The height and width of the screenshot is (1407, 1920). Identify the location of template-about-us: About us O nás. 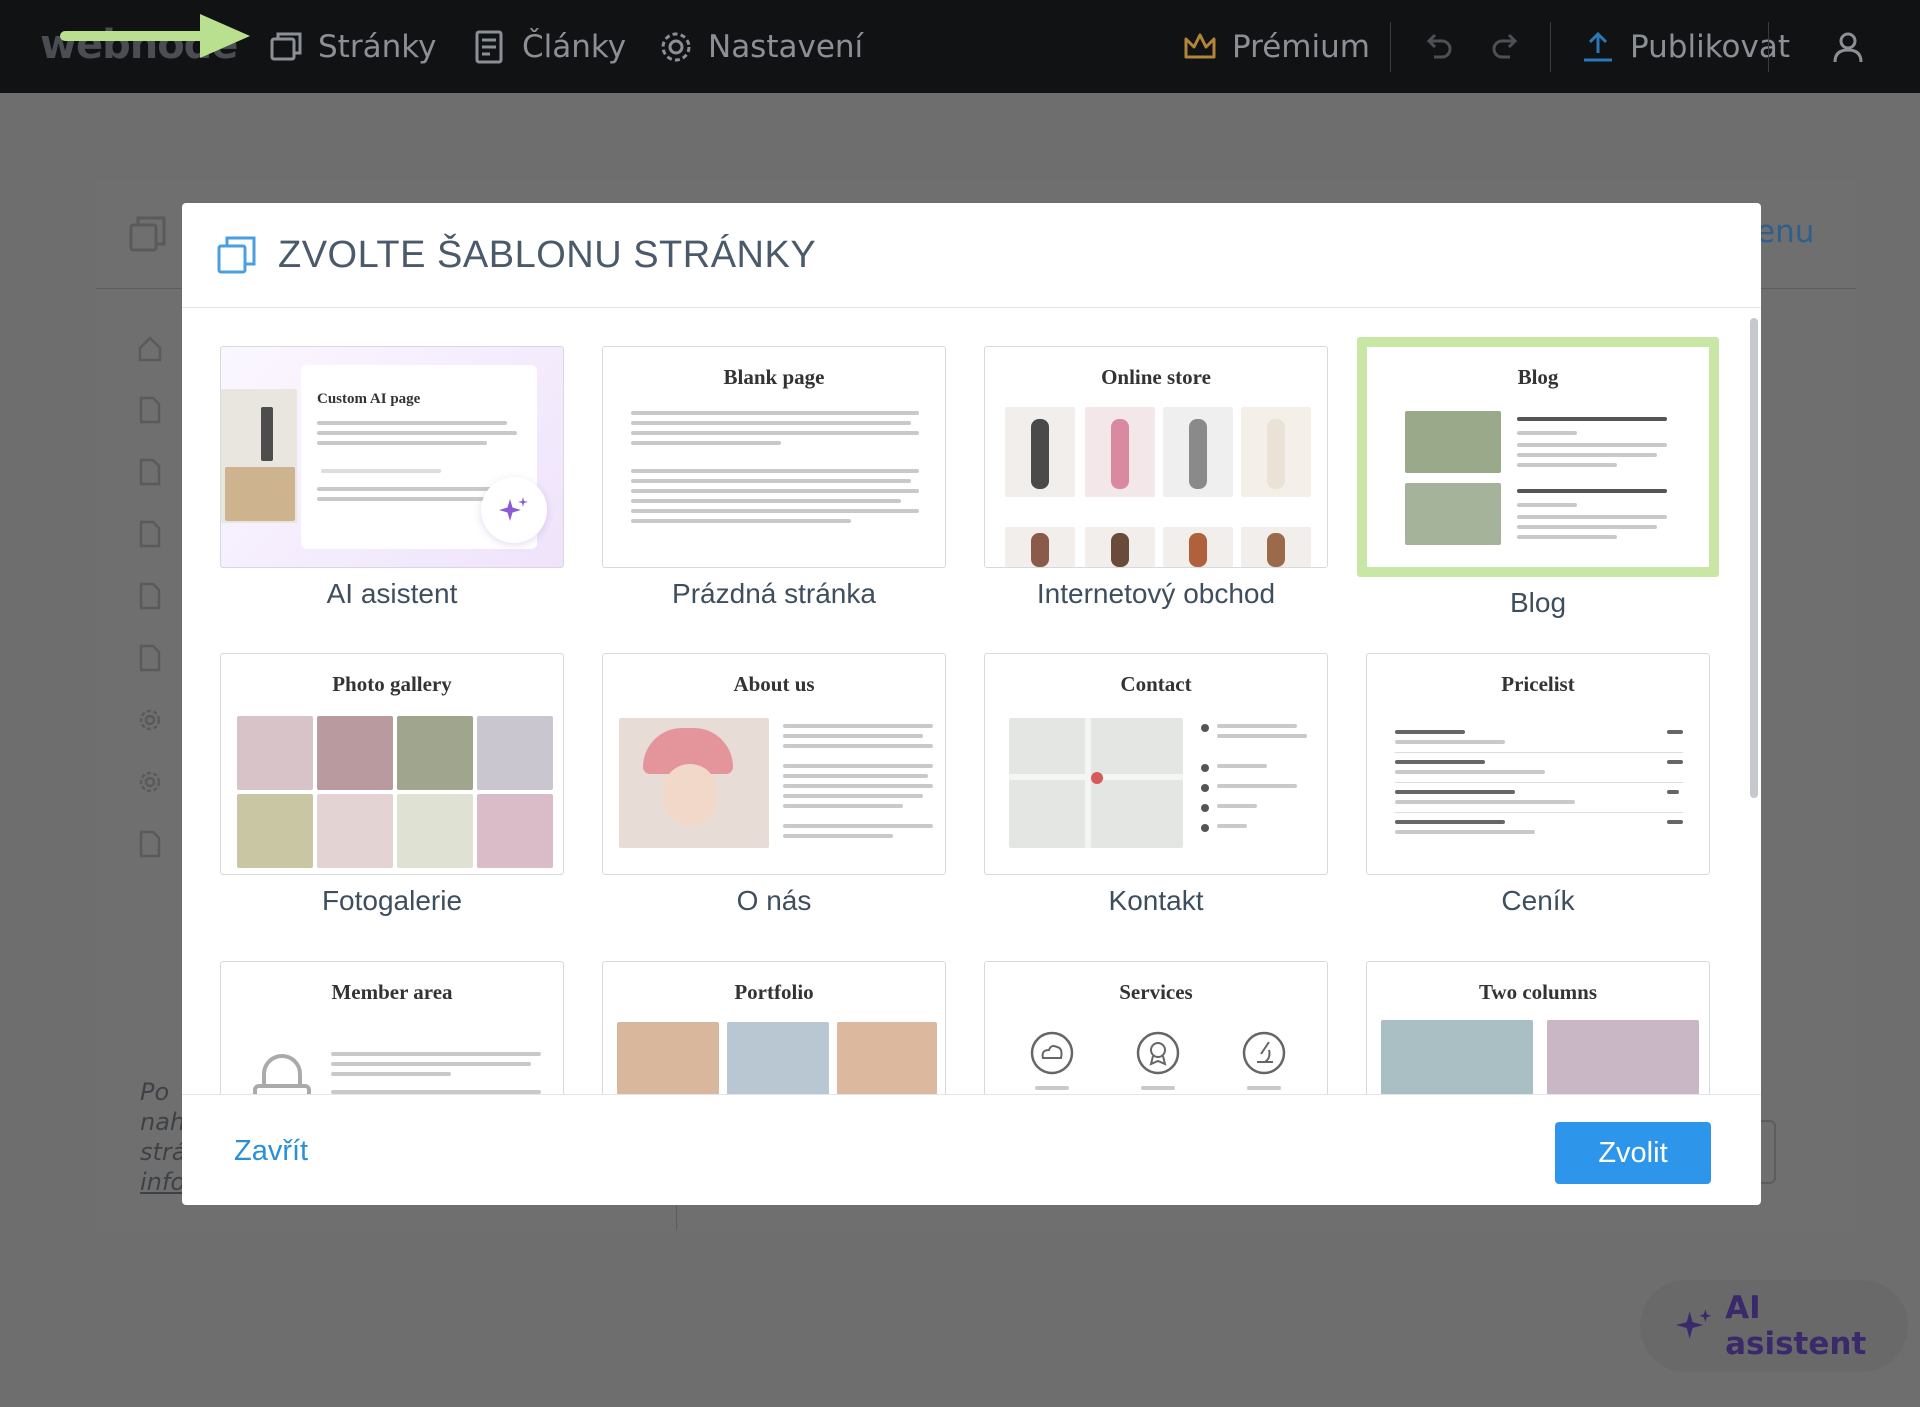
(774, 785).